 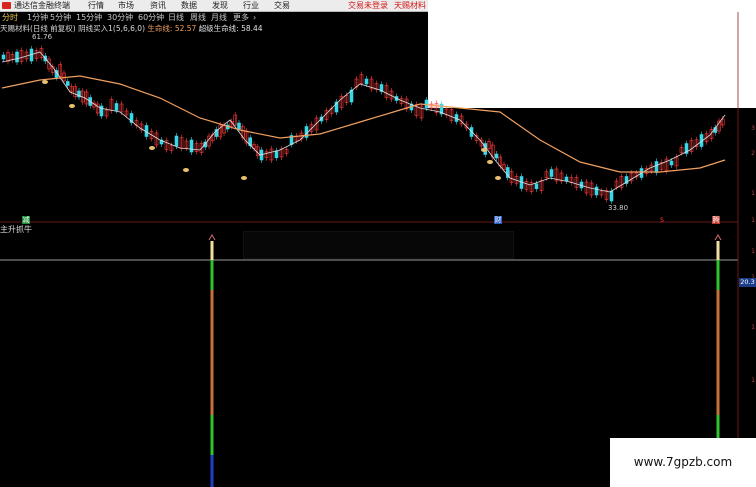 I want to click on axis-tick: 3, so click(x=753, y=128).